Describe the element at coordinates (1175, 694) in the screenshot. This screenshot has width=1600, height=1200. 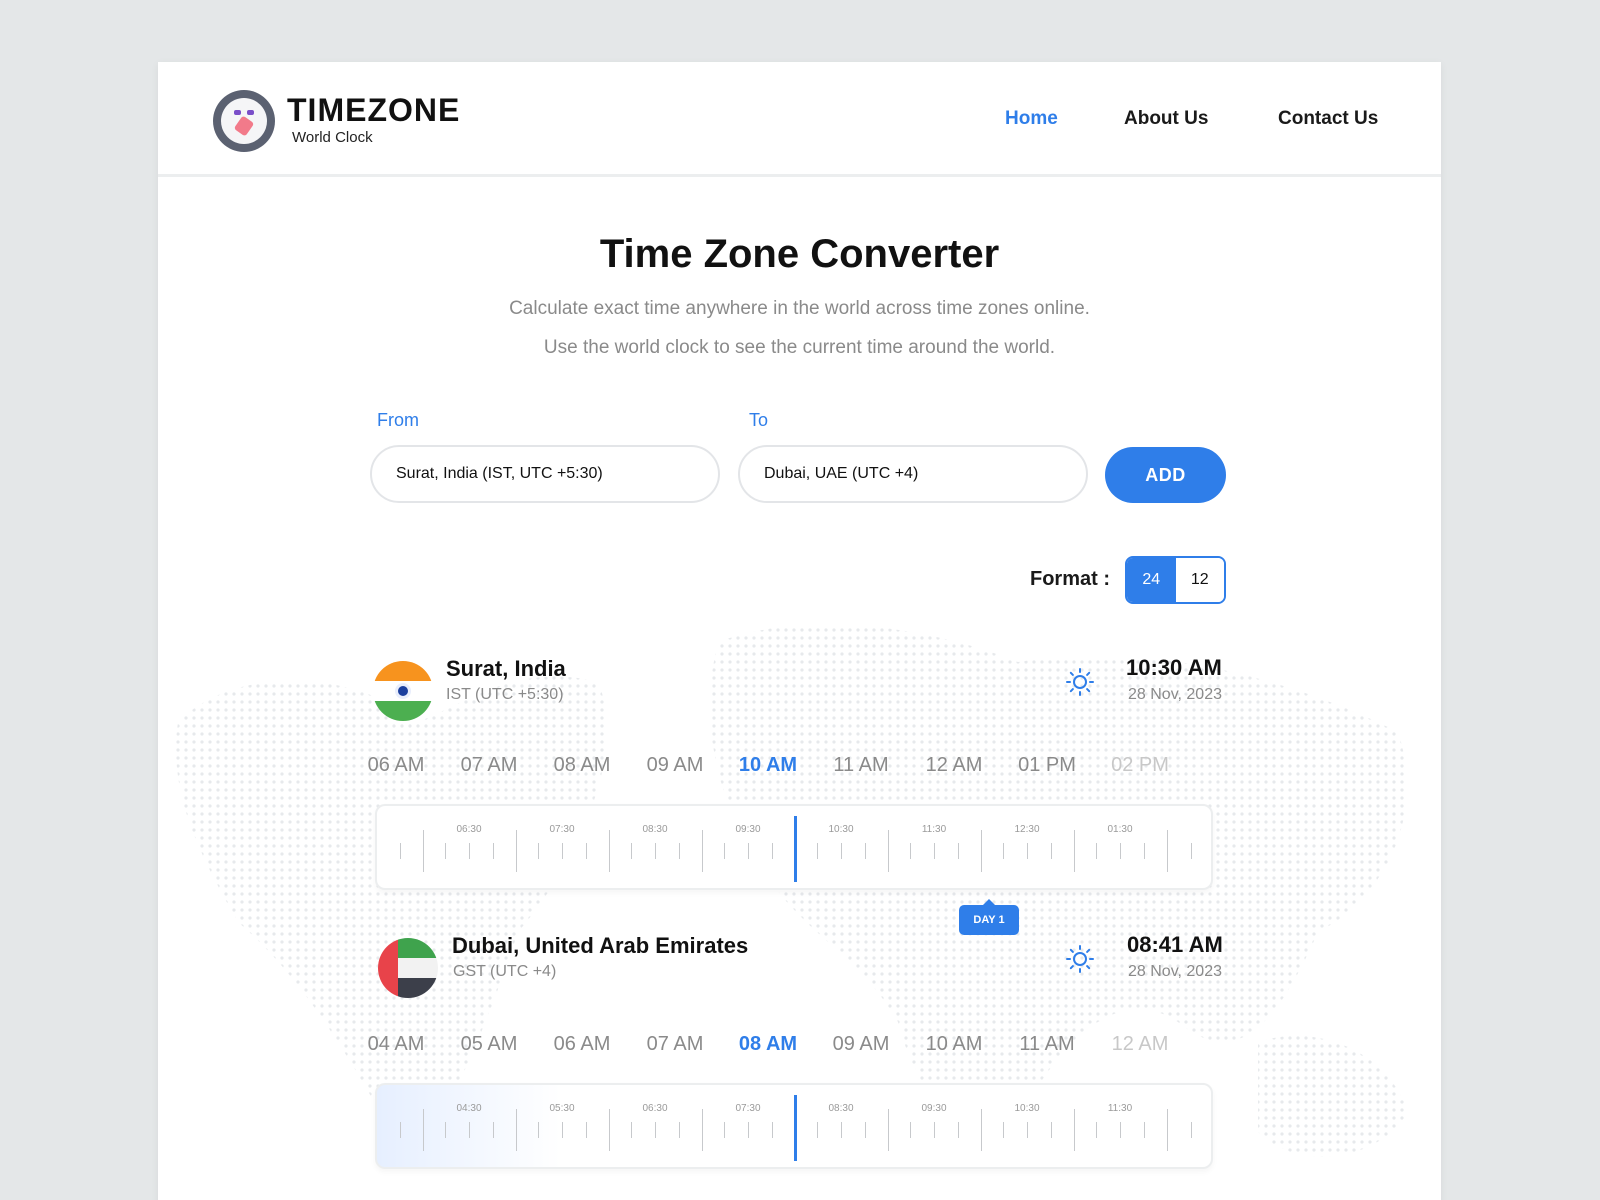
I see `zone-1-date: 28 Nov, 2023` at that location.